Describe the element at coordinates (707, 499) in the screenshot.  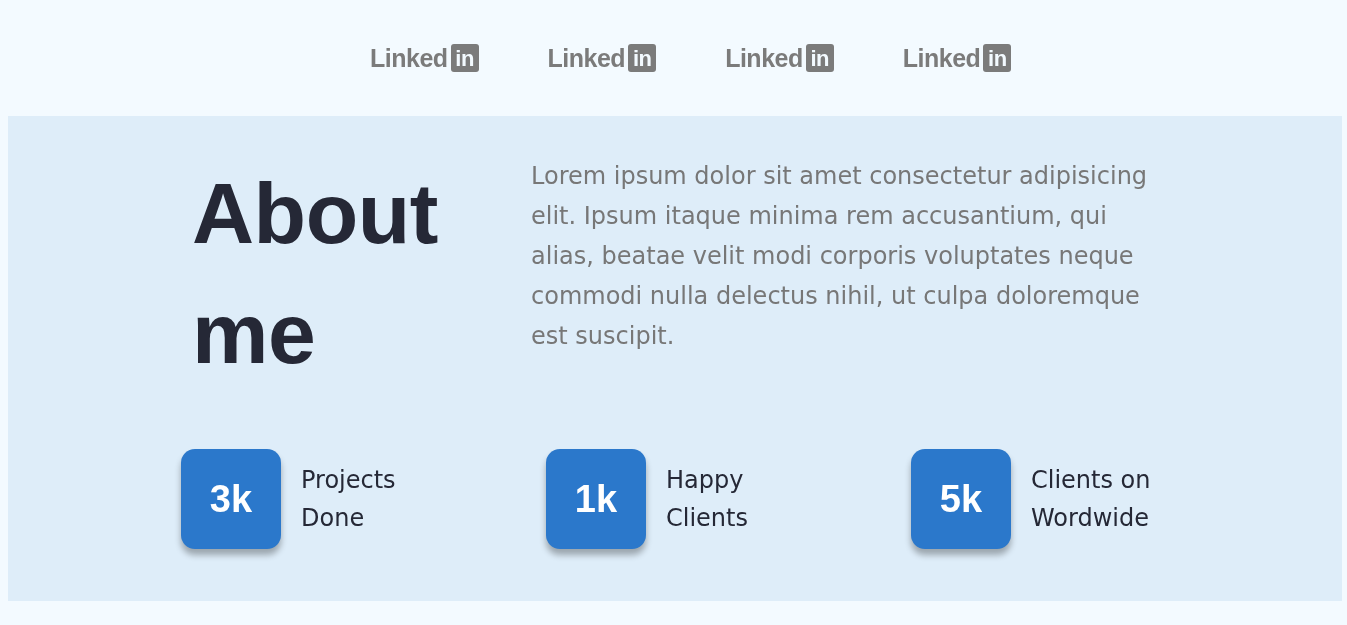
I see `stat-label: Happy Clients` at that location.